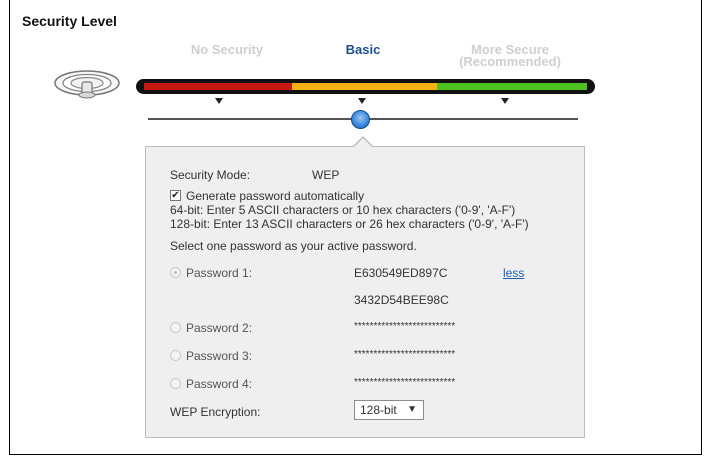 The height and width of the screenshot is (456, 704). I want to click on security-level-bar, so click(365, 86).